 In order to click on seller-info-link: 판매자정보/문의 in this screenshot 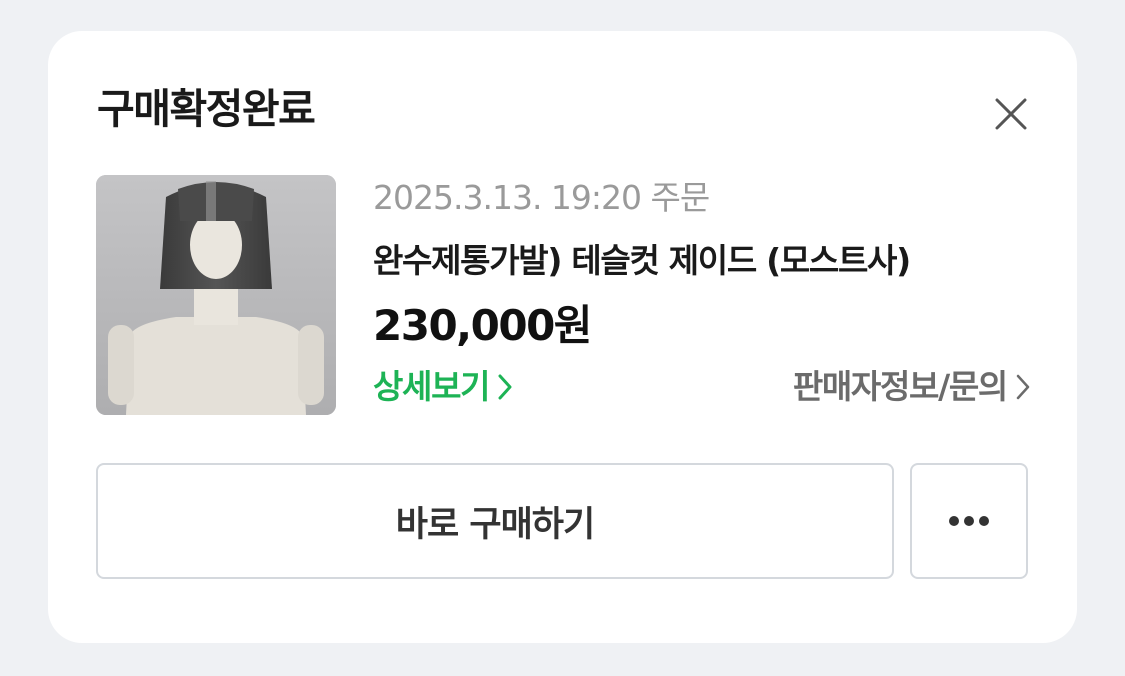, I will do `click(912, 387)`.